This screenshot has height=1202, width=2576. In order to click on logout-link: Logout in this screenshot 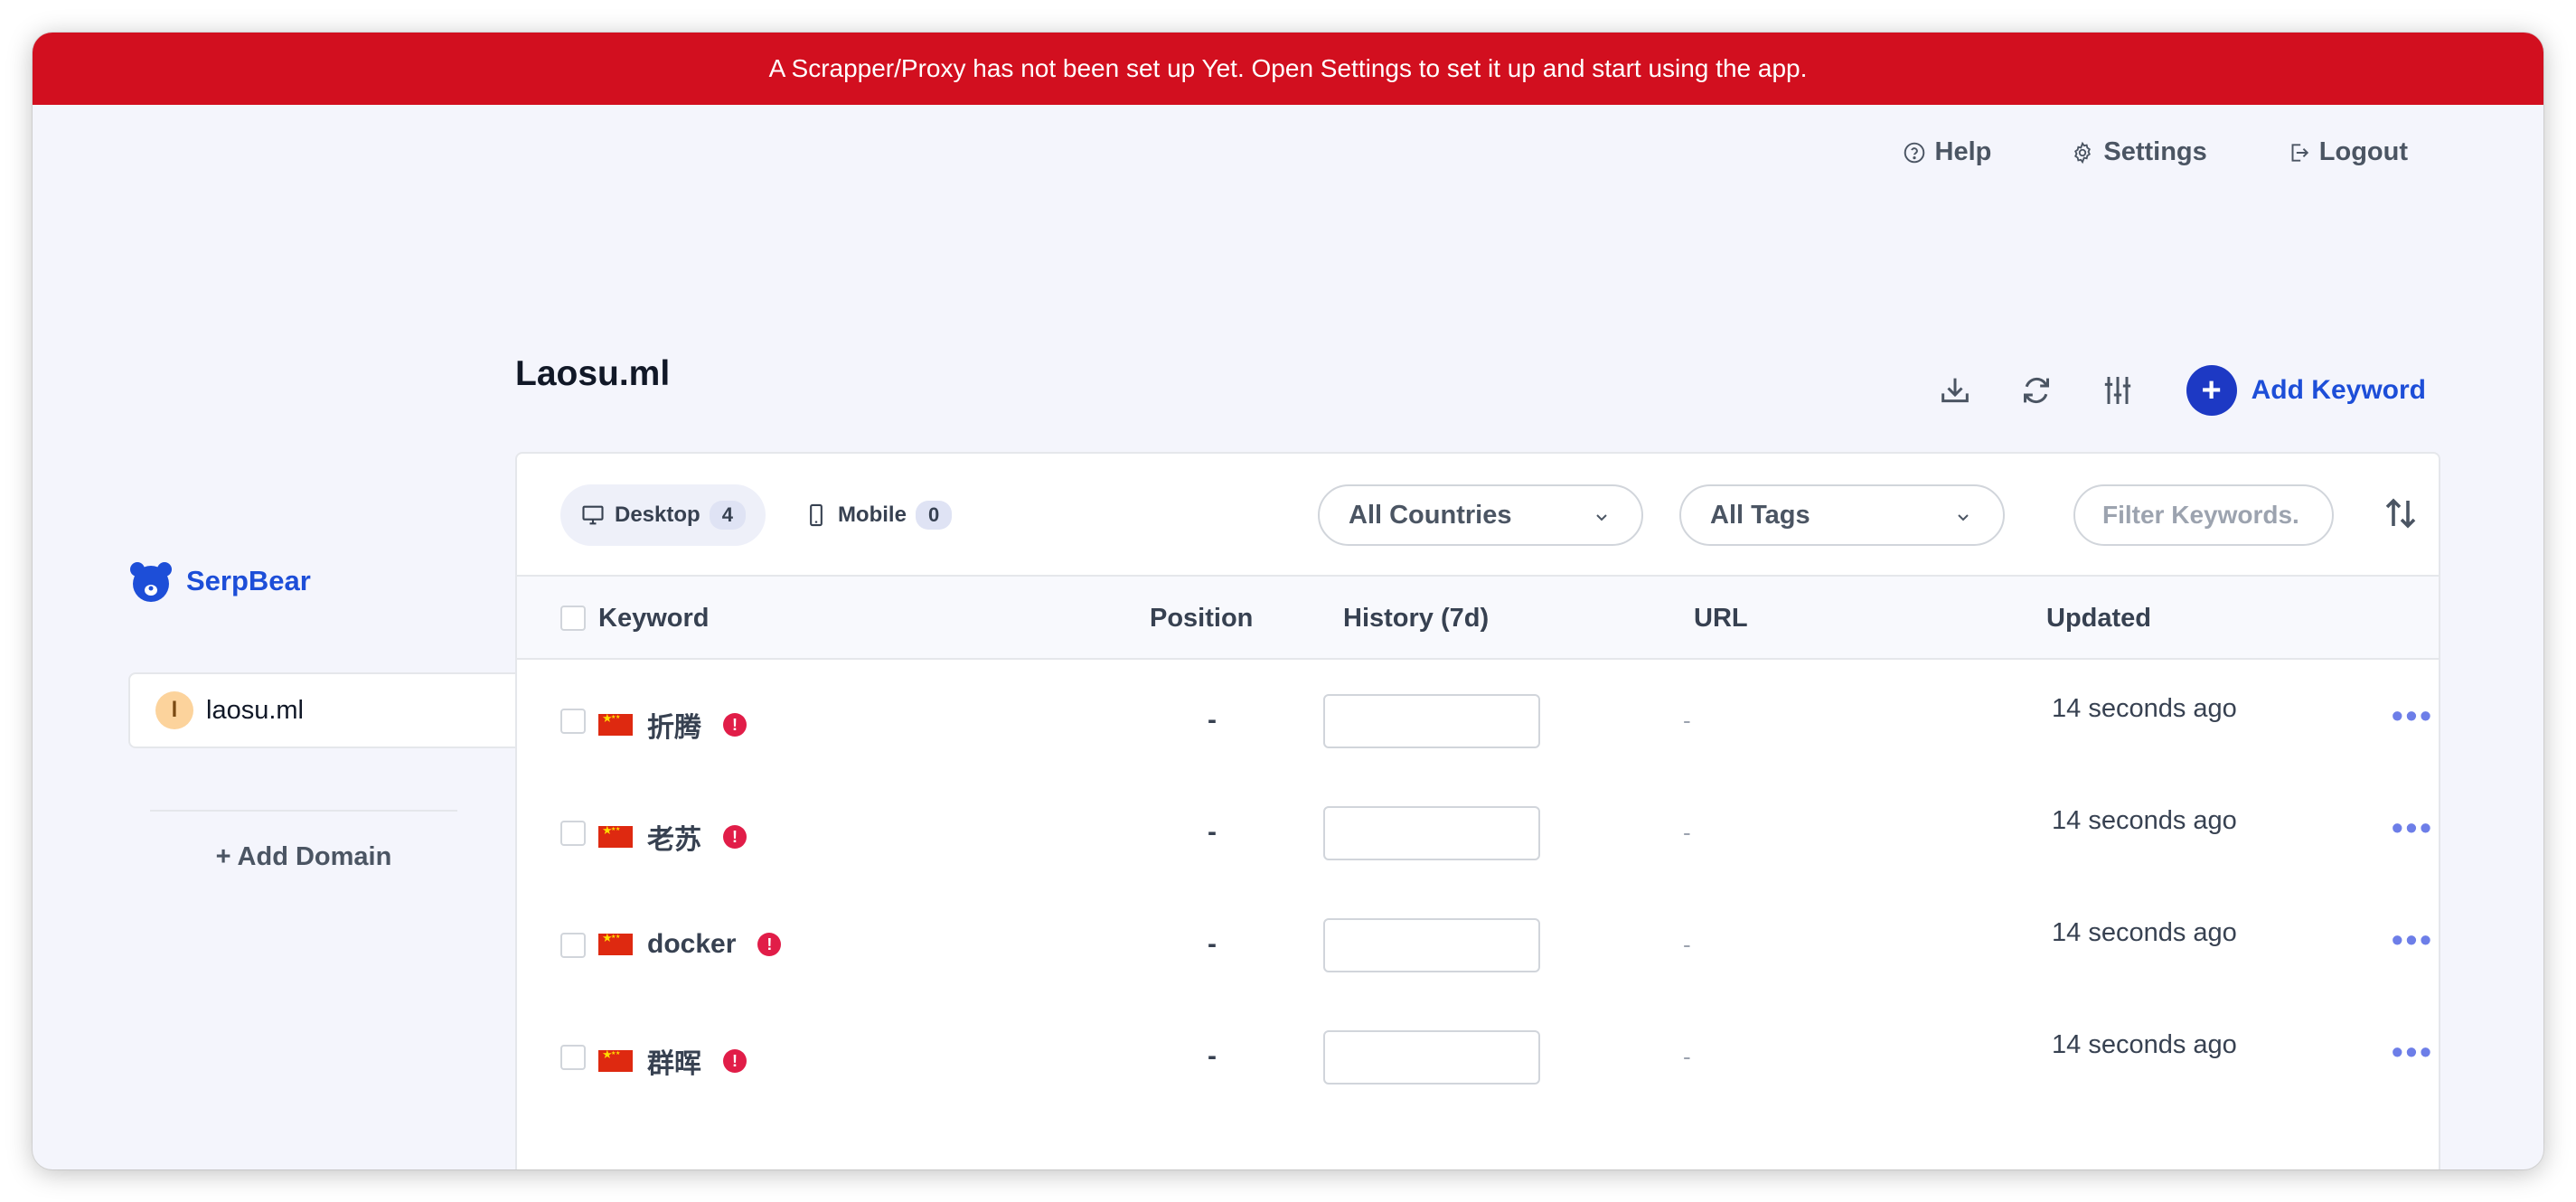, I will do `click(2347, 152)`.